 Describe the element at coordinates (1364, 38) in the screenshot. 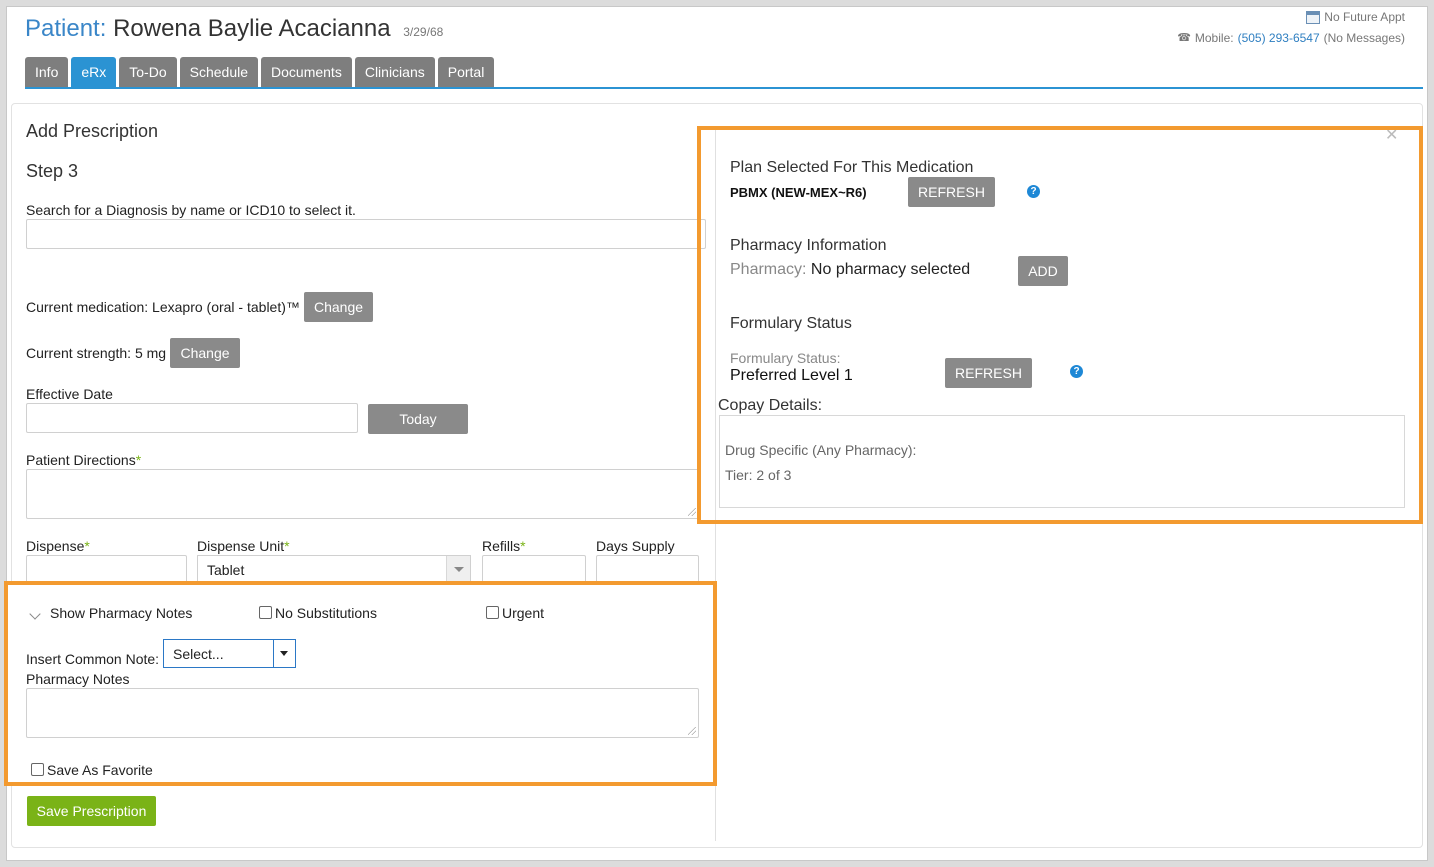

I see `messages-status: (No Messages)` at that location.